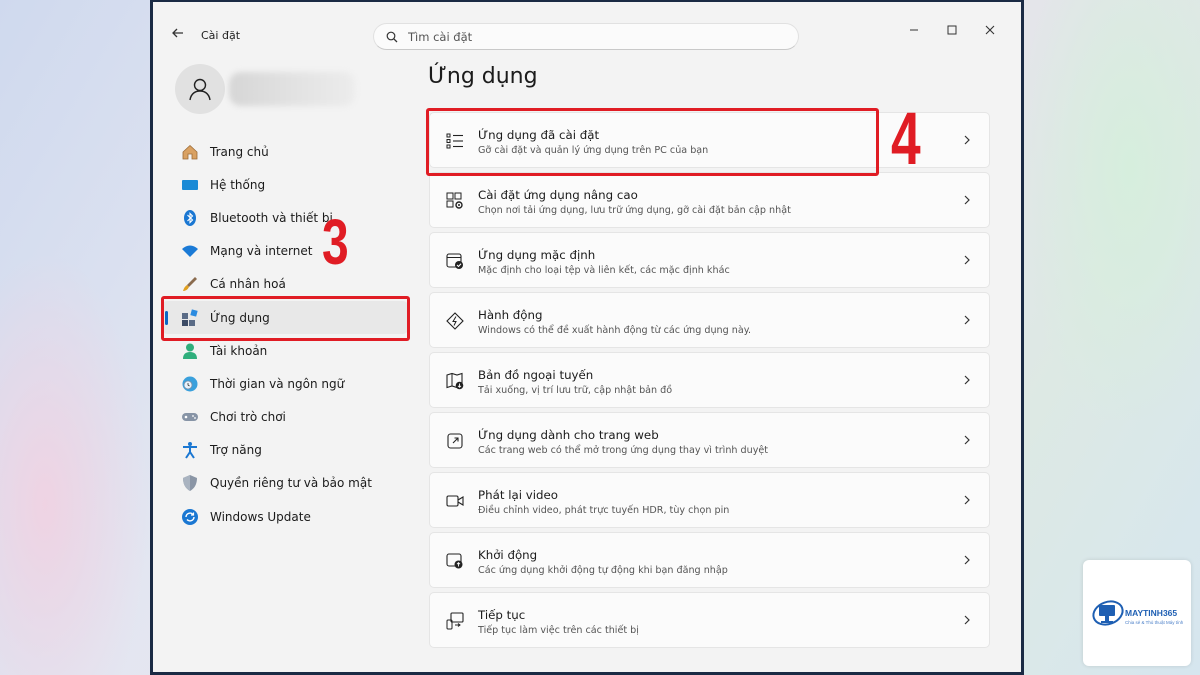 This screenshot has width=1200, height=675. I want to click on card-title: Ứng dụng đã cài đặt, so click(539, 135).